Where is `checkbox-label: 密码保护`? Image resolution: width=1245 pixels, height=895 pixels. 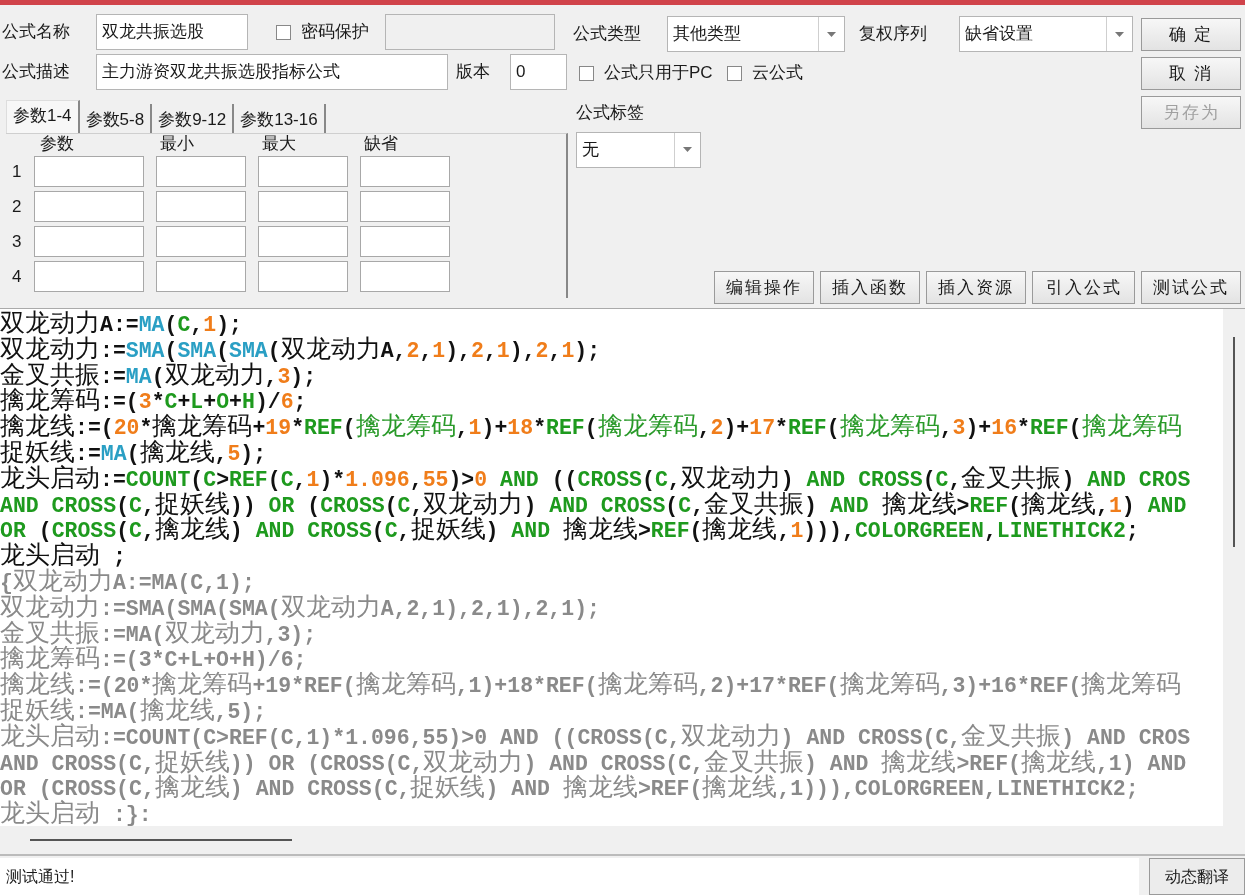 checkbox-label: 密码保护 is located at coordinates (335, 32).